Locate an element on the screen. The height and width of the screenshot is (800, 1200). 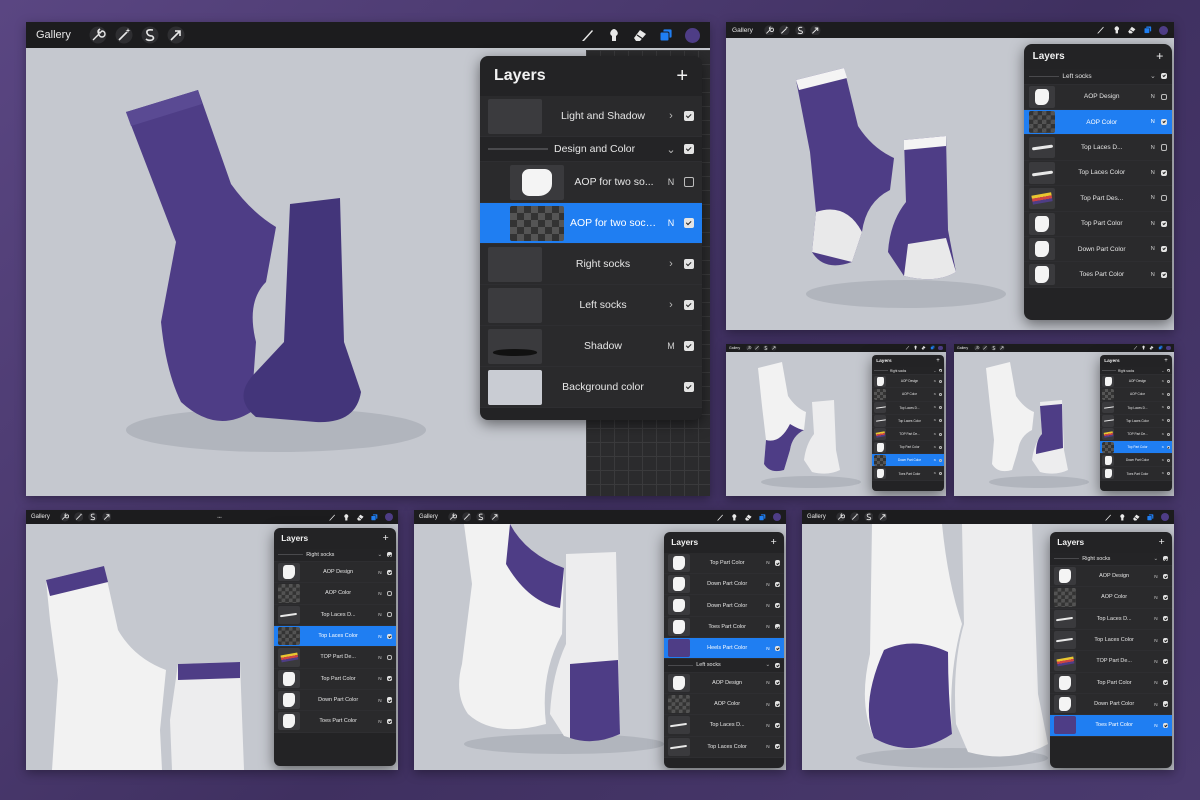
layer-row: Toes Part Color N is located at coordinates (1098, 275).